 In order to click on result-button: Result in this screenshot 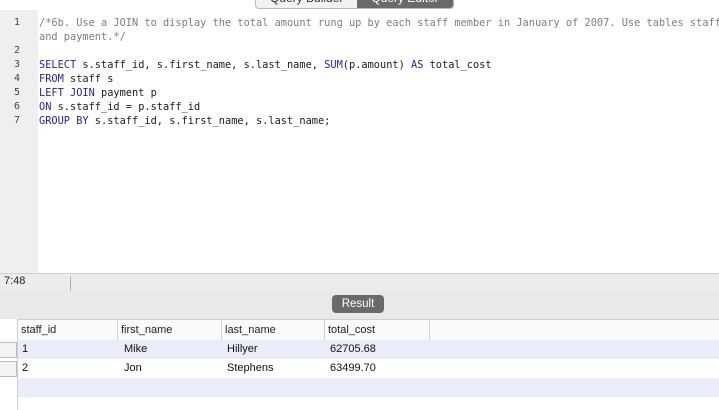, I will do `click(358, 304)`.